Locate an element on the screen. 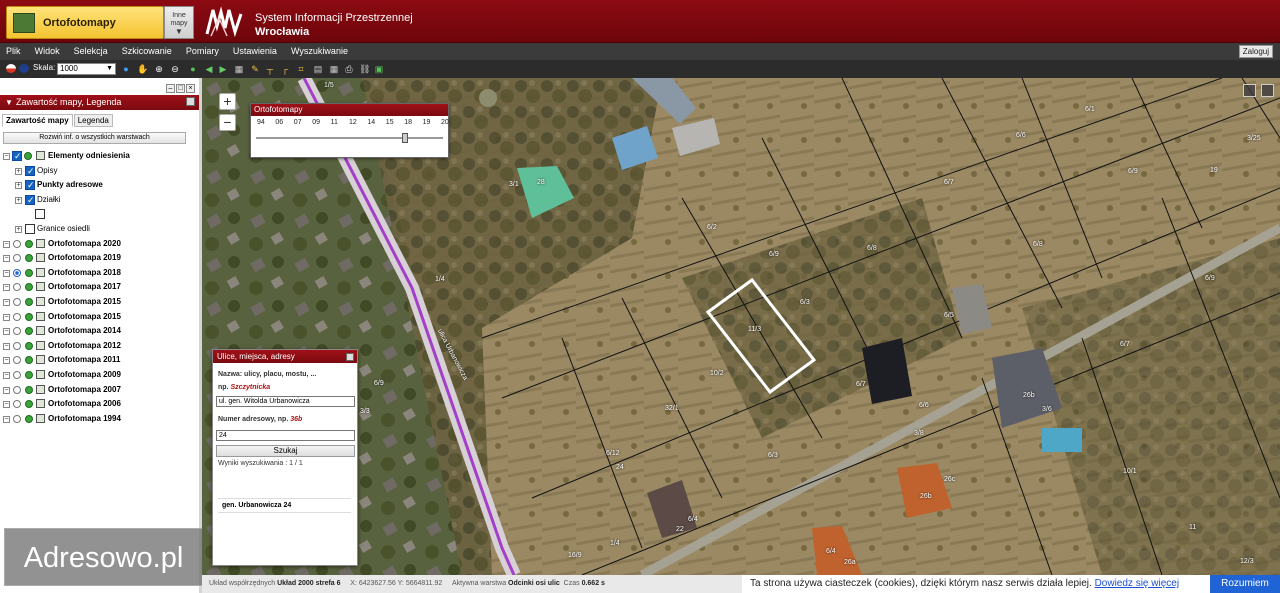  ortho-year-label: 06 is located at coordinates (279, 122).